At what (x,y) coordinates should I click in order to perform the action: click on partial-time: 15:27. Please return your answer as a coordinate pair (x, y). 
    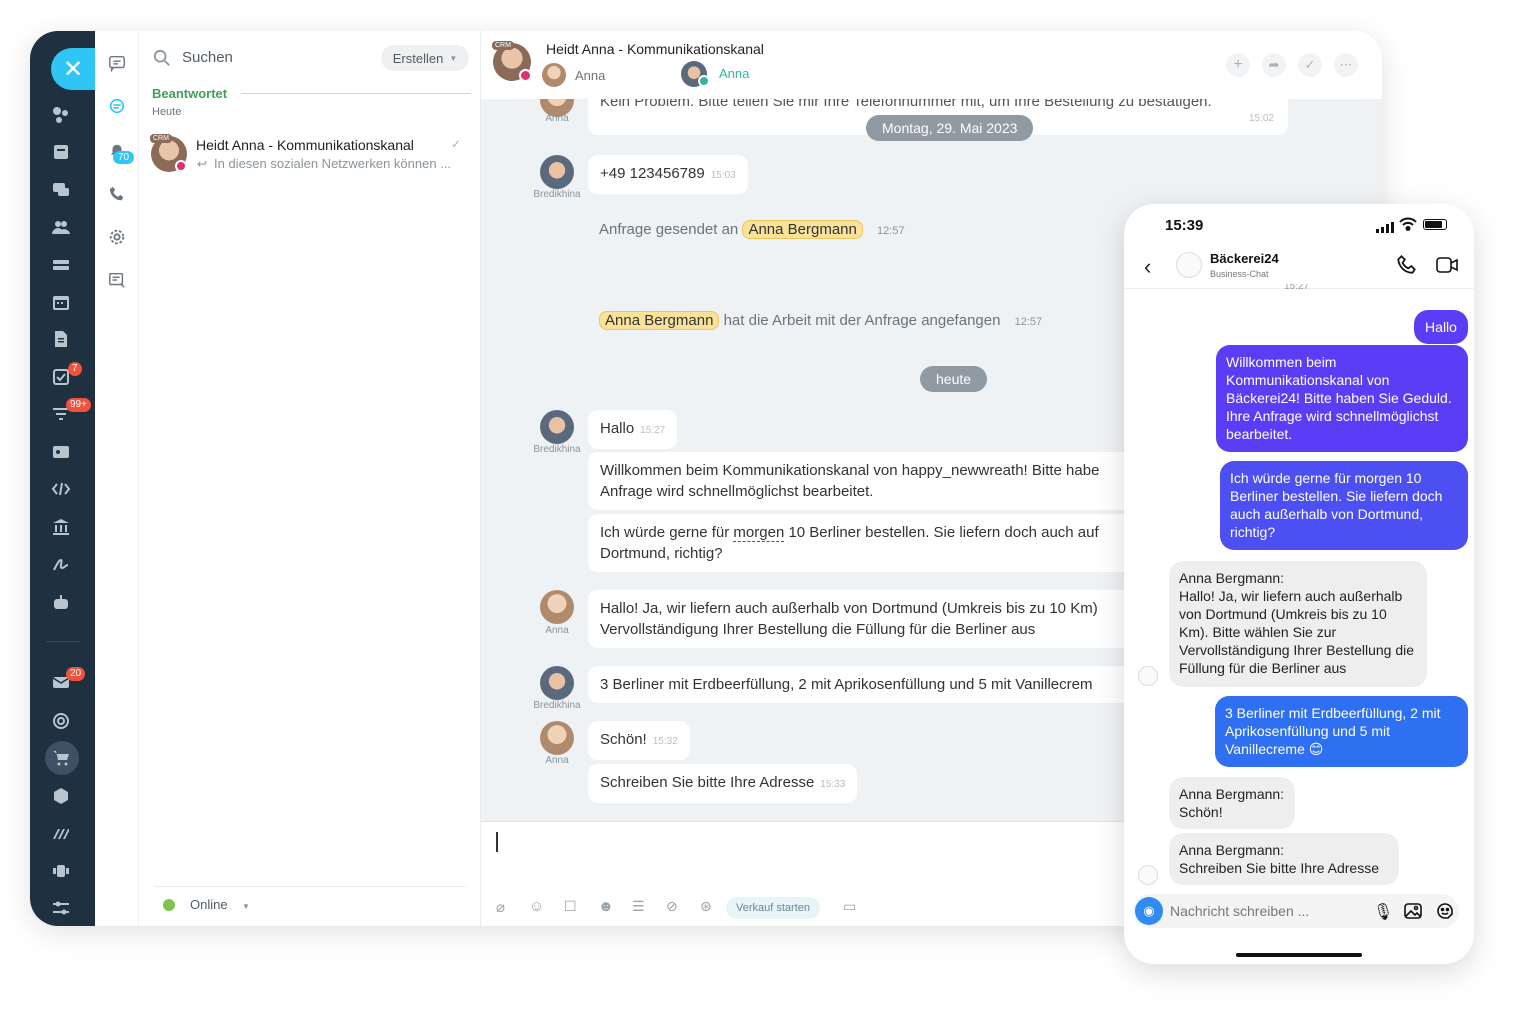
    Looking at the image, I should click on (1297, 288).